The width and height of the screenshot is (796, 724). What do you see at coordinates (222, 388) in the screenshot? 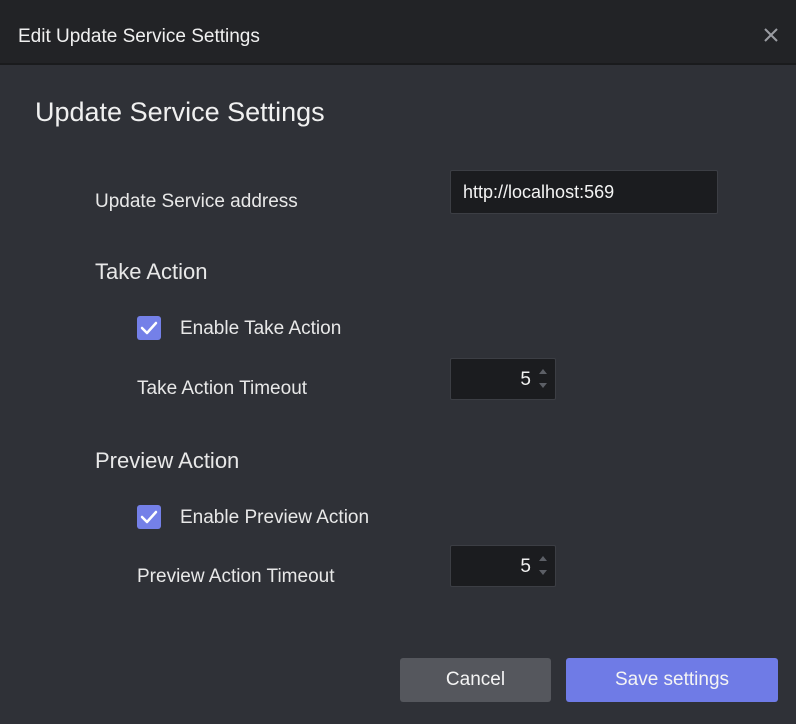
I see `take-action-timeout-label: Take Action Timeout` at bounding box center [222, 388].